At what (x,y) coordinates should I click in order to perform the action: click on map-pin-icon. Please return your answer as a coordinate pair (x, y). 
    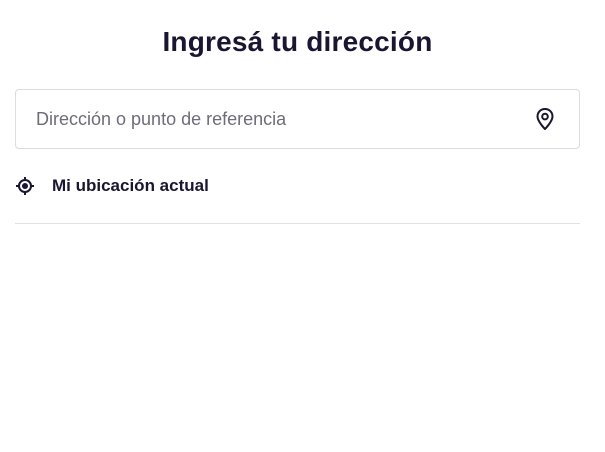
    Looking at the image, I should click on (545, 119).